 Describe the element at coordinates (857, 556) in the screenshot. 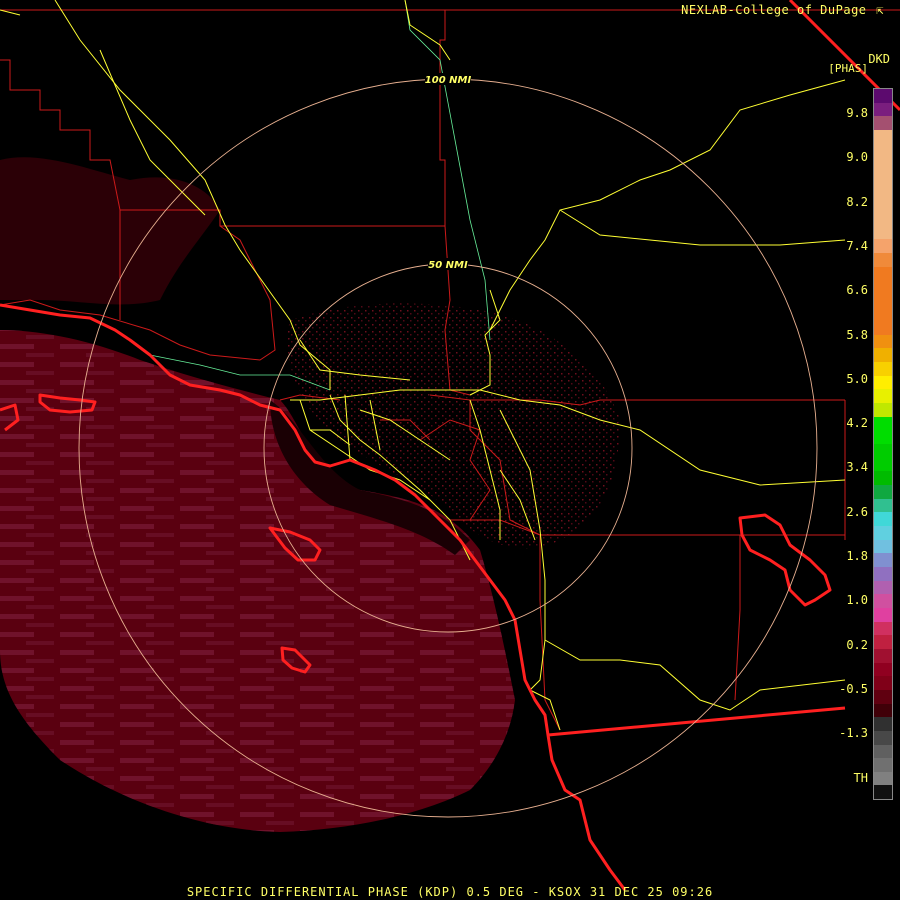

I see `color-scale-tick-label: 1.8` at that location.